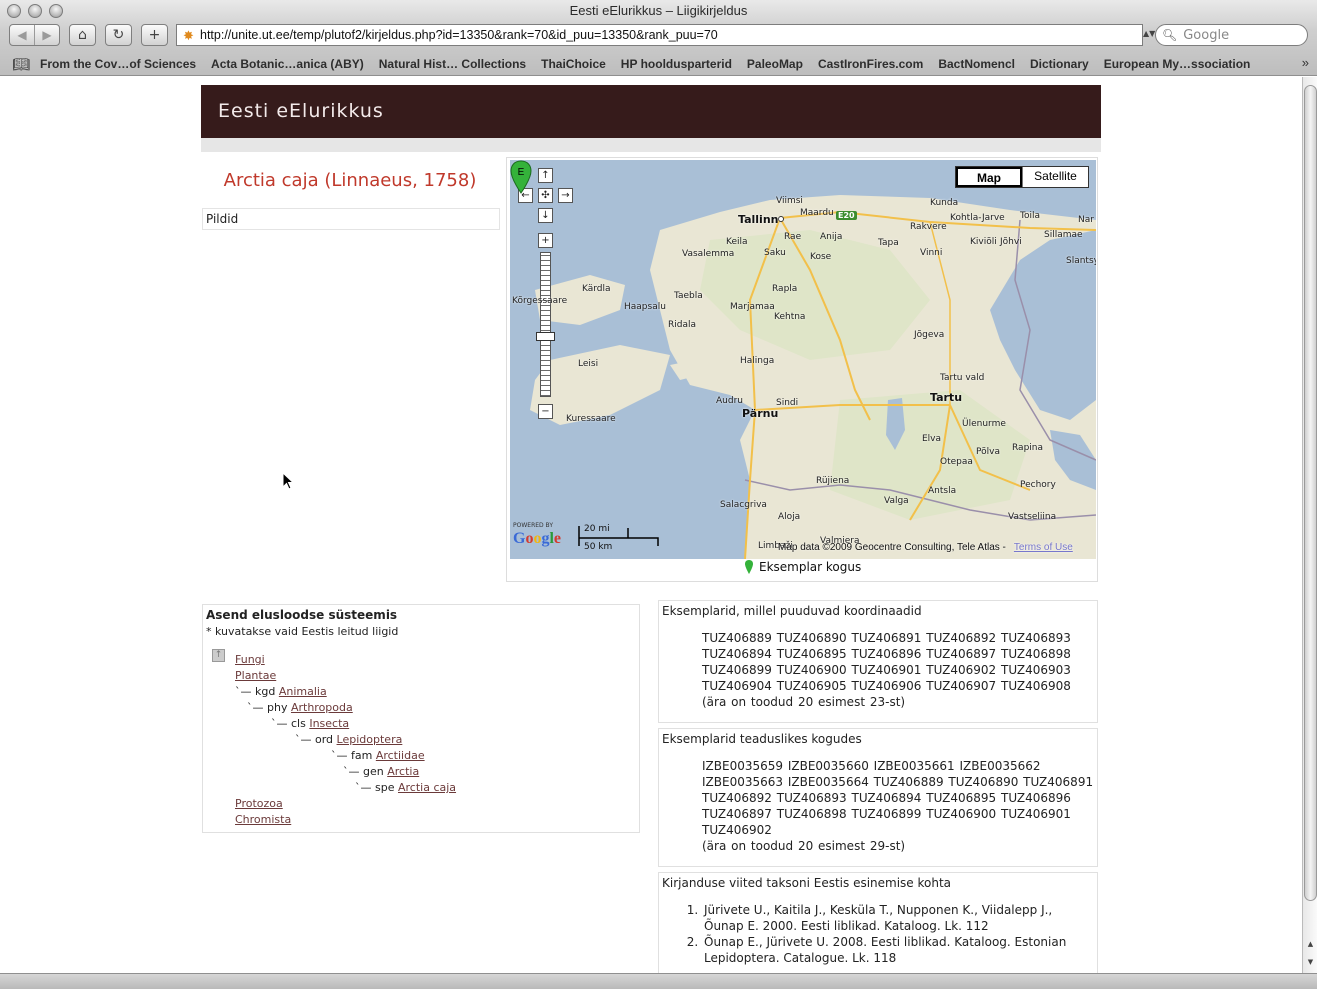 The width and height of the screenshot is (1317, 989). What do you see at coordinates (1305, 62) in the screenshot?
I see `bookmarks-overflow-icon: »` at bounding box center [1305, 62].